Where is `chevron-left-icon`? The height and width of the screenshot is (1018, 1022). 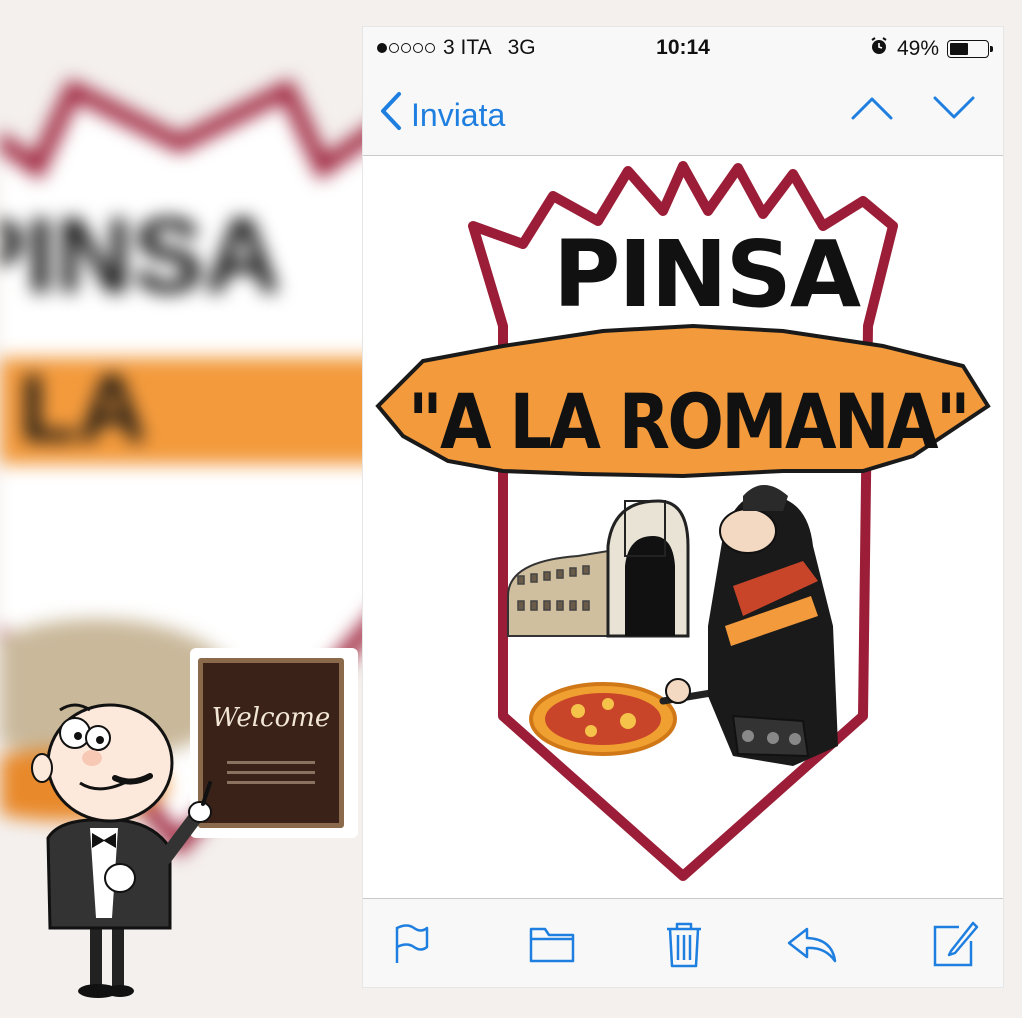
chevron-left-icon is located at coordinates (391, 115).